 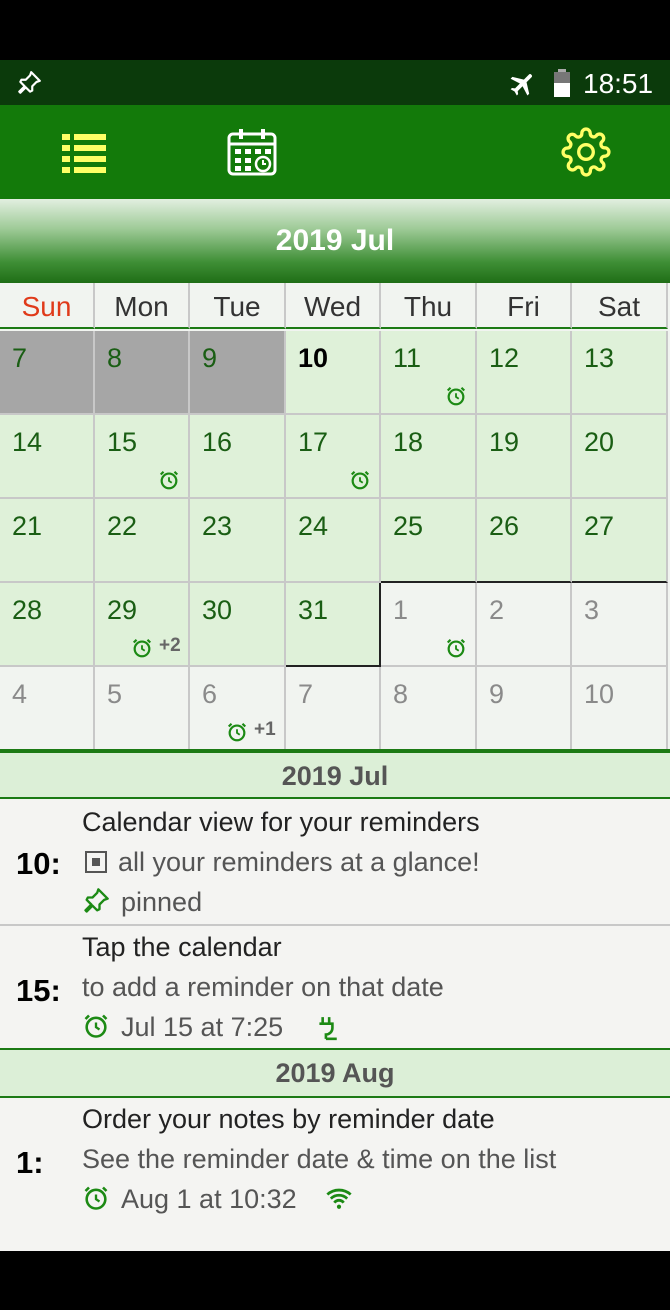 I want to click on day-number: 1, so click(x=401, y=610).